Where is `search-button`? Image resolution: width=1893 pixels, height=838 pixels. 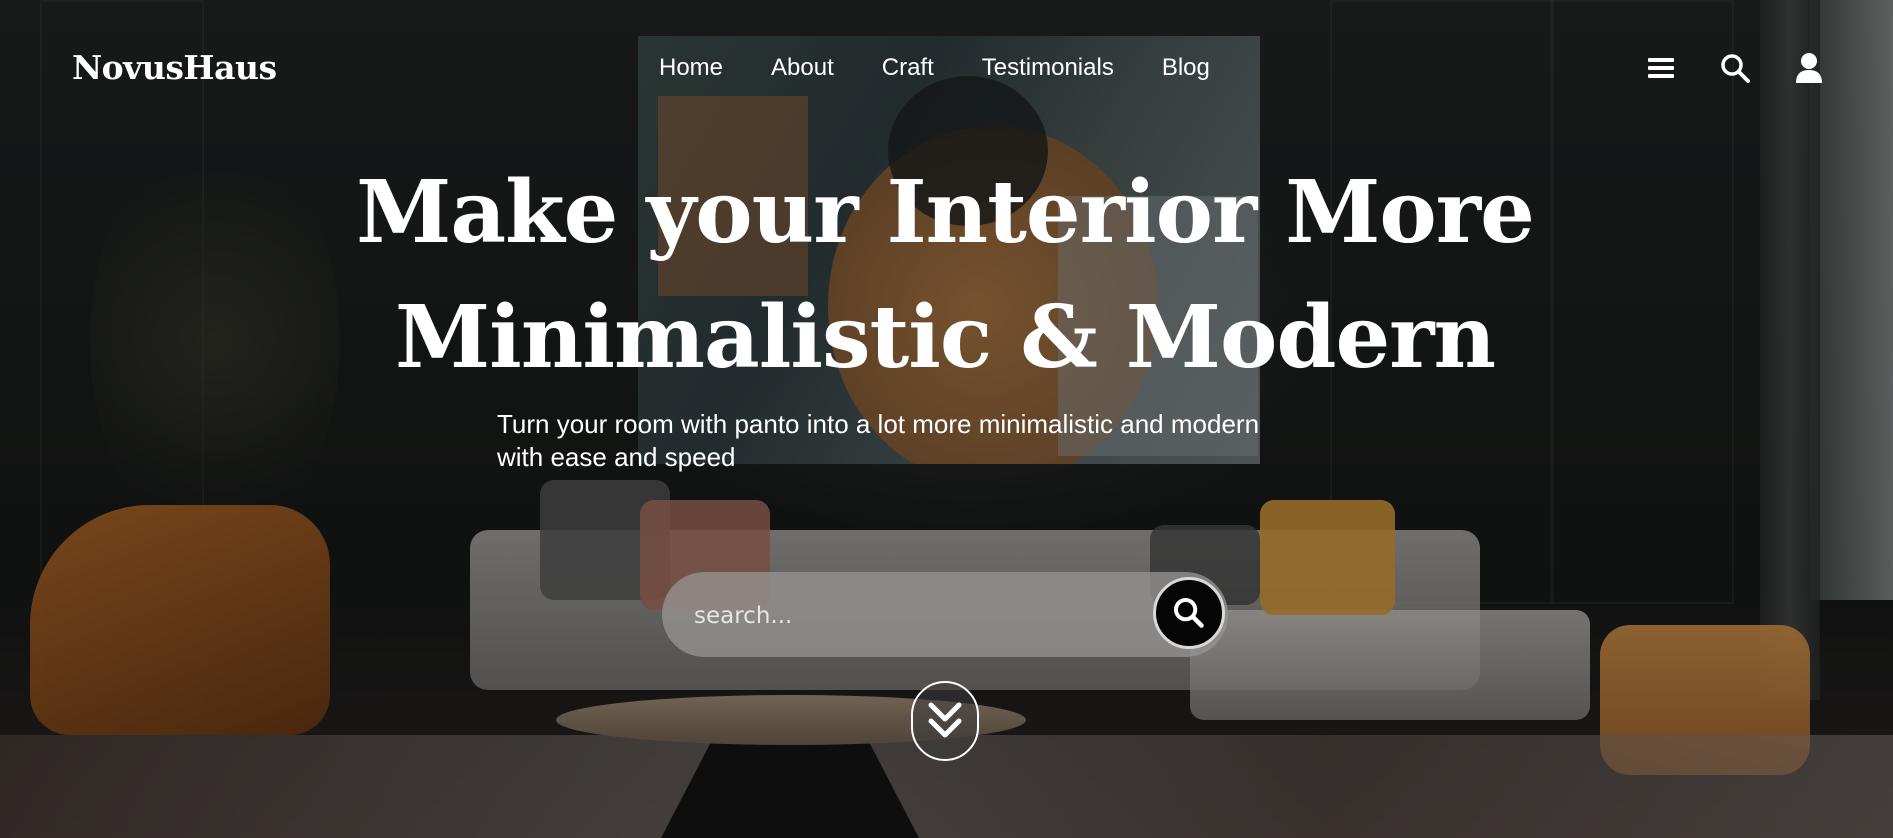 search-button is located at coordinates (1189, 613).